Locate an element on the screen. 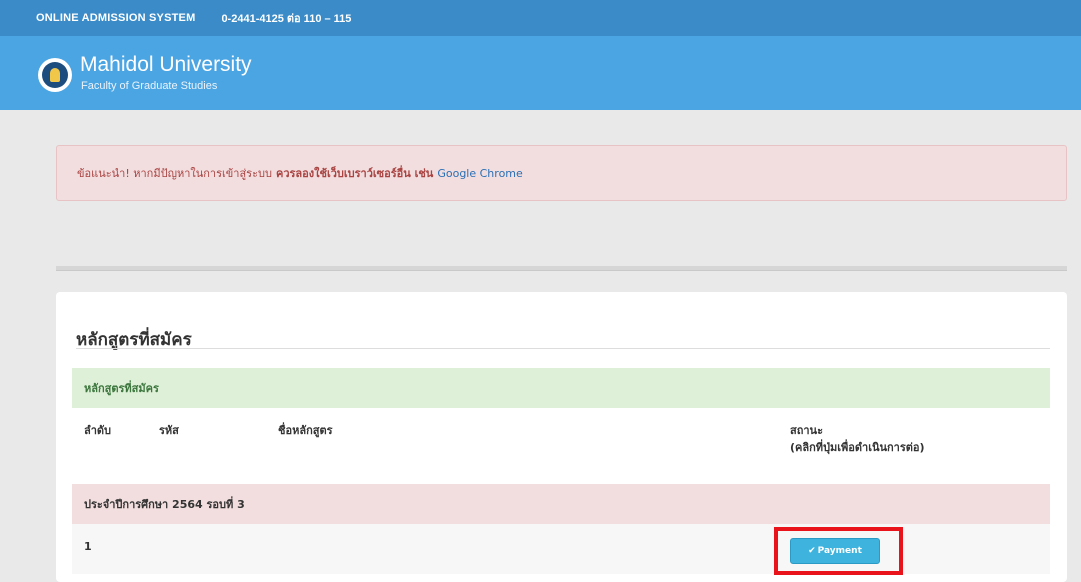 The image size is (1081, 582). section-divider is located at coordinates (563, 348).